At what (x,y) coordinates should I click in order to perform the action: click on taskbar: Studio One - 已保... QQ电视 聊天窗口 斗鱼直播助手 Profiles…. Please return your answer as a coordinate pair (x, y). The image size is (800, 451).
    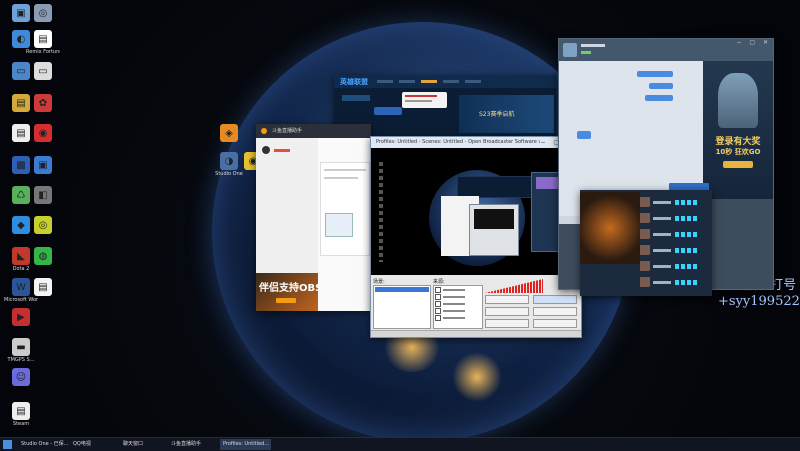
    Looking at the image, I should click on (400, 444).